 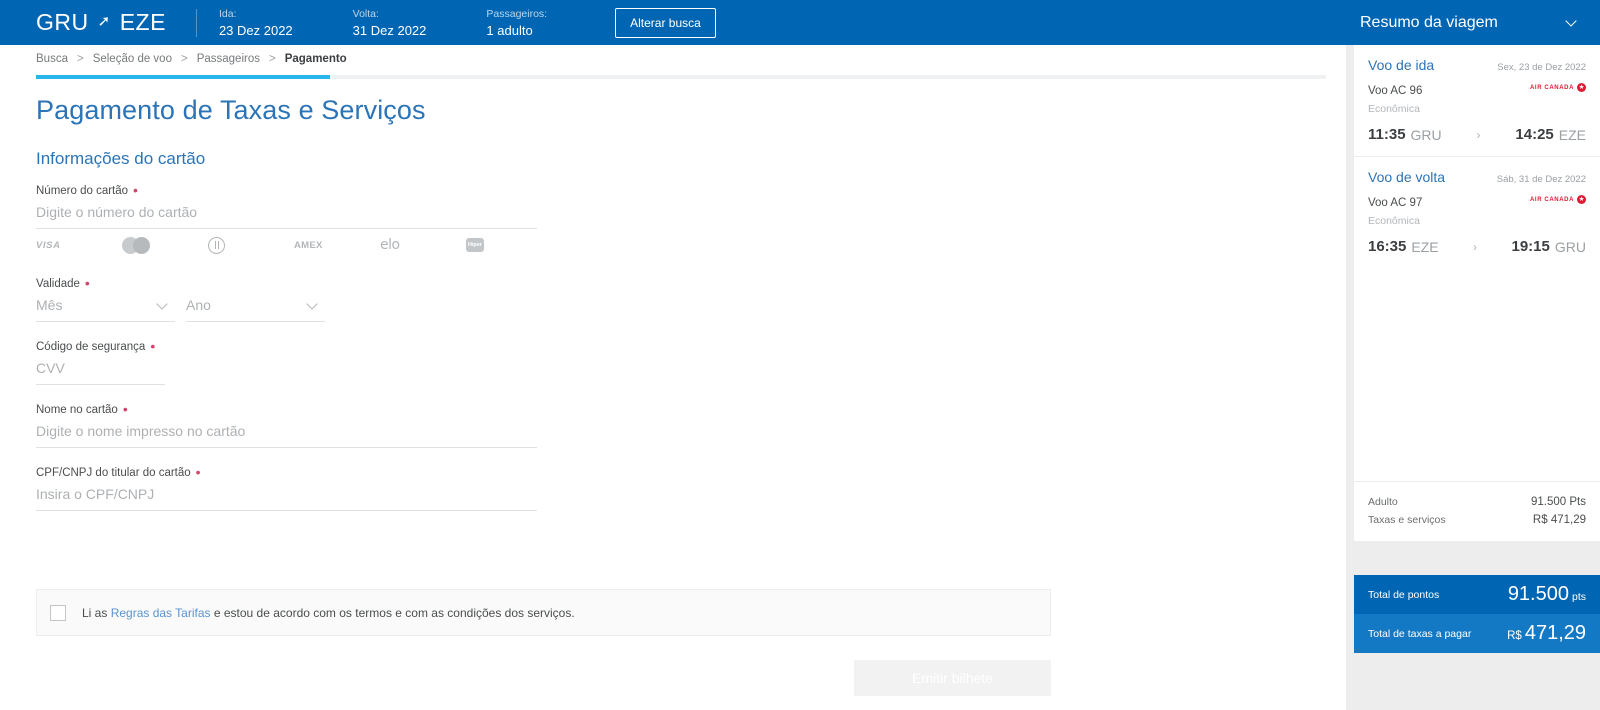 I want to click on elo-logo-text: elo, so click(x=390, y=245).